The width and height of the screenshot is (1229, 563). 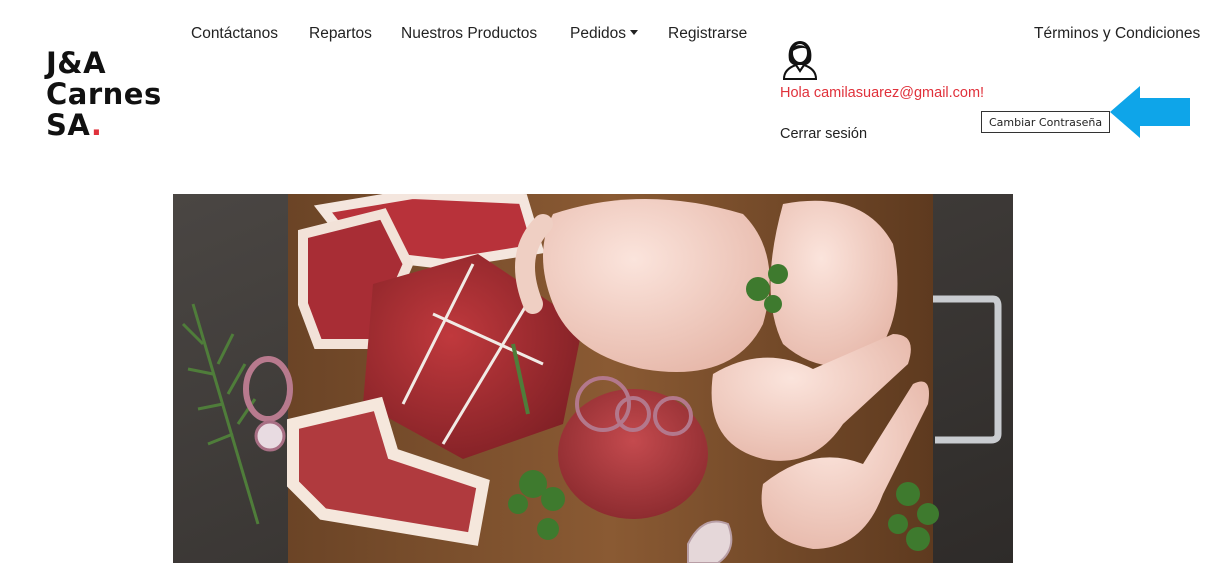 What do you see at coordinates (340, 34) in the screenshot?
I see `nav-deliveries: Repartos` at bounding box center [340, 34].